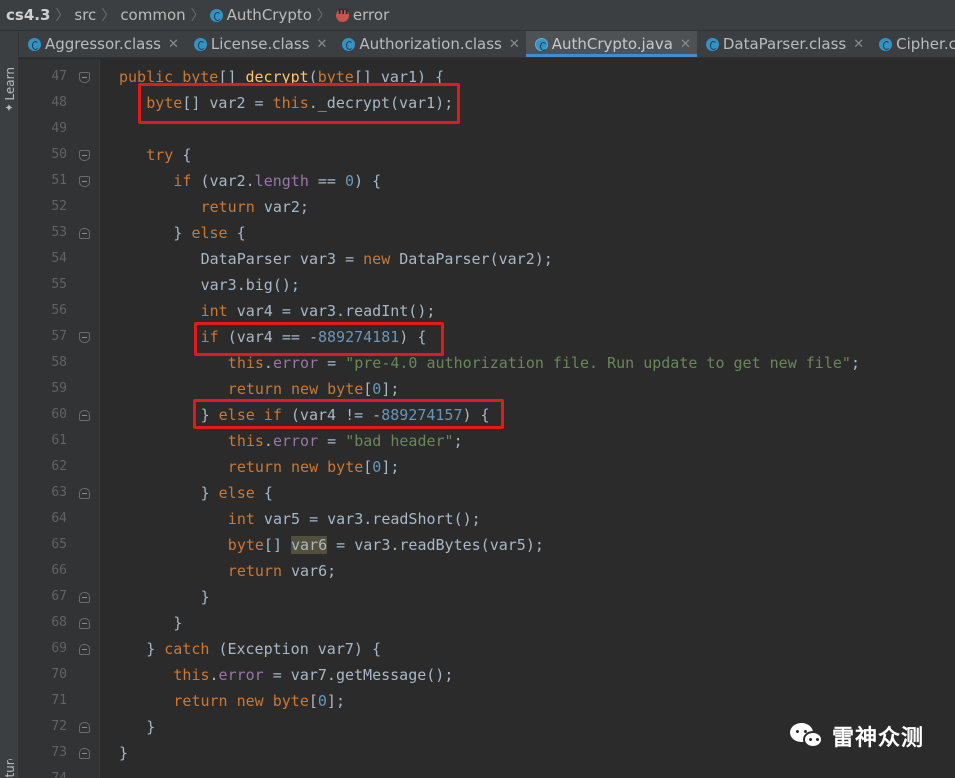 The width and height of the screenshot is (955, 778). Describe the element at coordinates (9, 404) in the screenshot. I see `tool-window-strip: Learn ✦ Structure` at that location.